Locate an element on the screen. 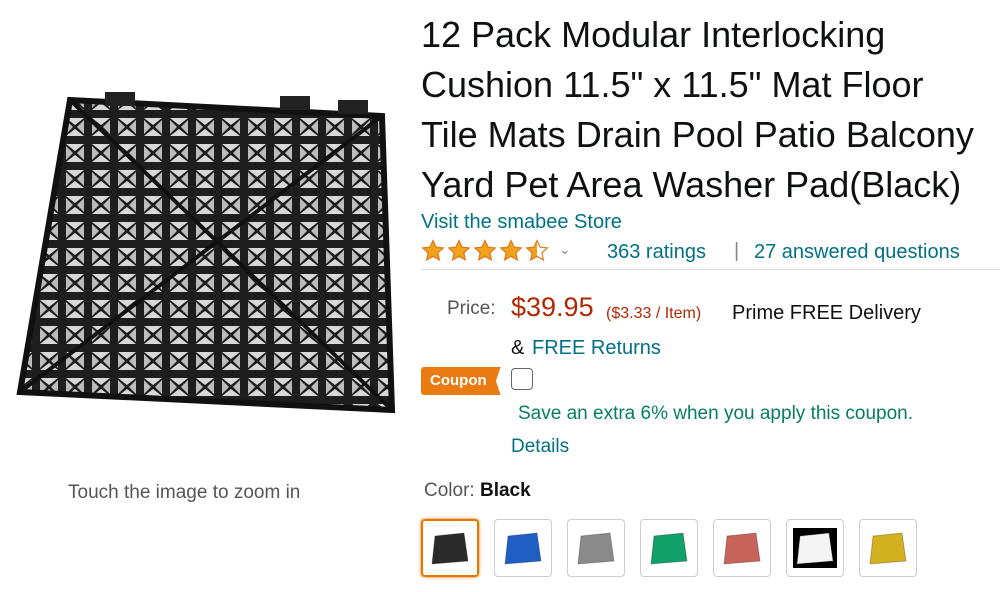  color-swatch-green is located at coordinates (669, 548).